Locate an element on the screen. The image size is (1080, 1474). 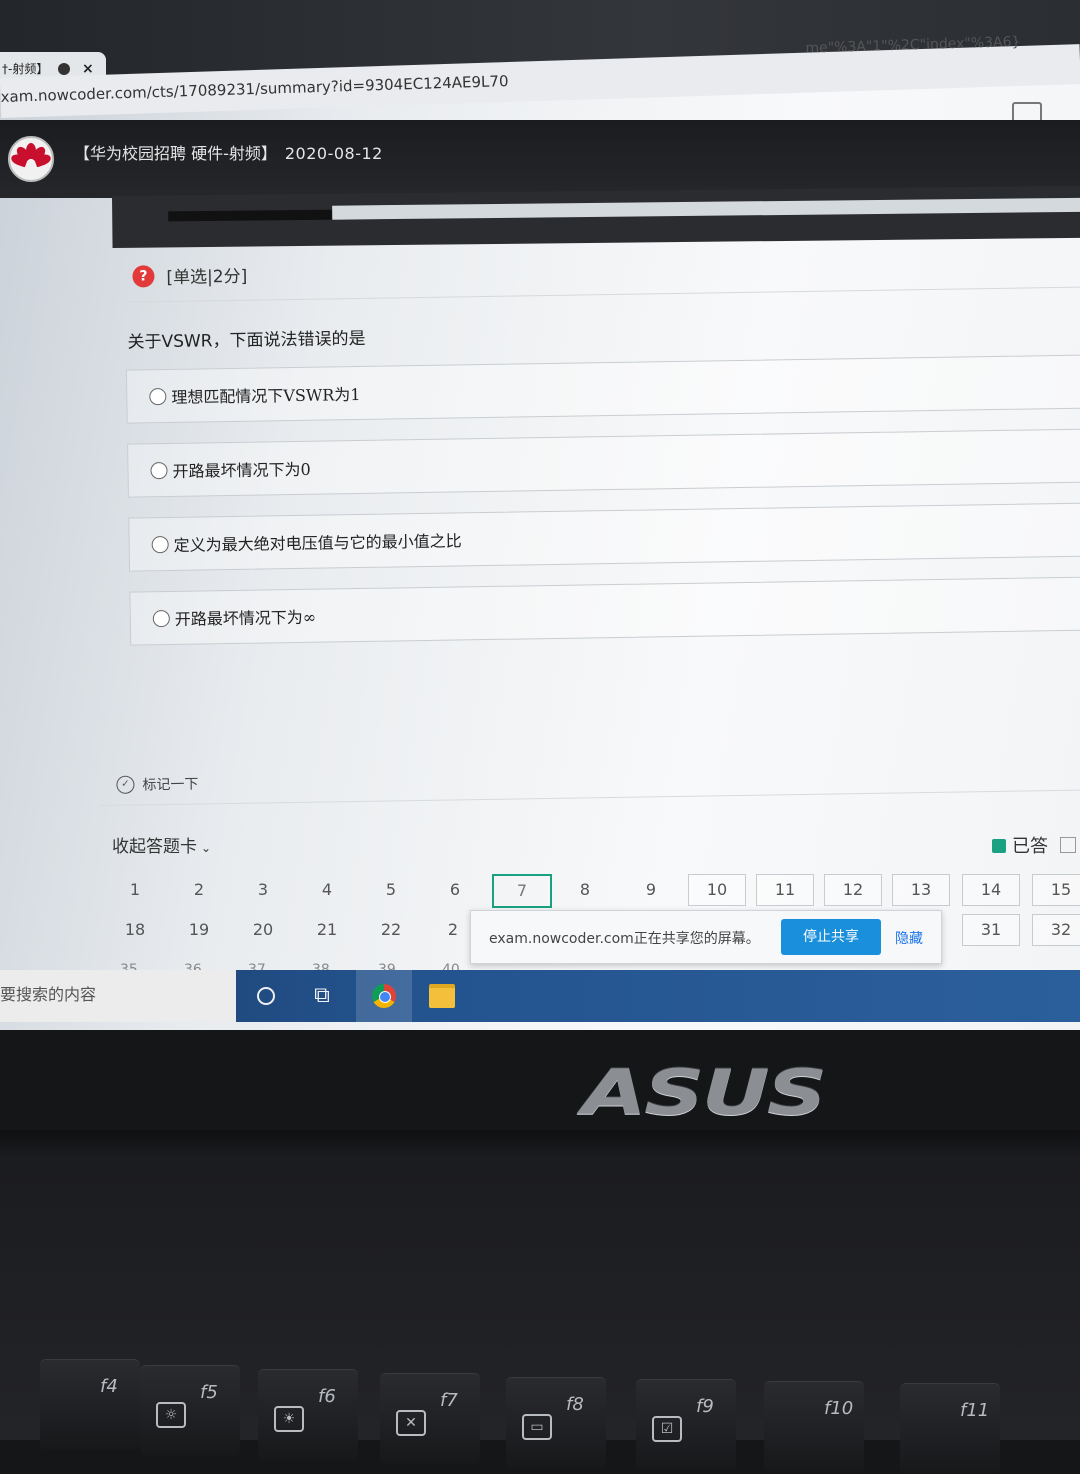
option-c: 定义为最大绝对电压值与它的最小值之比 is located at coordinates (604, 537).